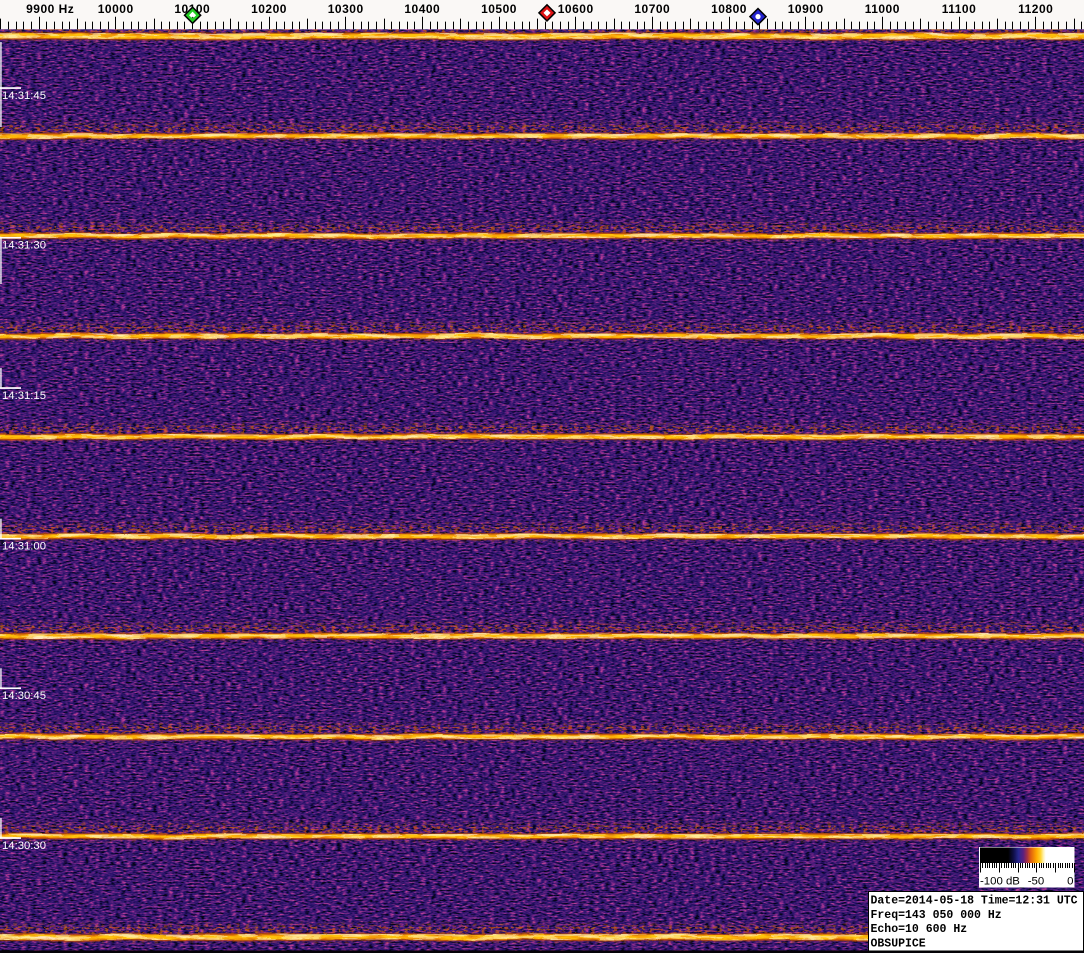 The image size is (1084, 953). Describe the element at coordinates (936, 915) in the screenshot. I see `svg-text: Freq=143 050 000 Hz` at that location.